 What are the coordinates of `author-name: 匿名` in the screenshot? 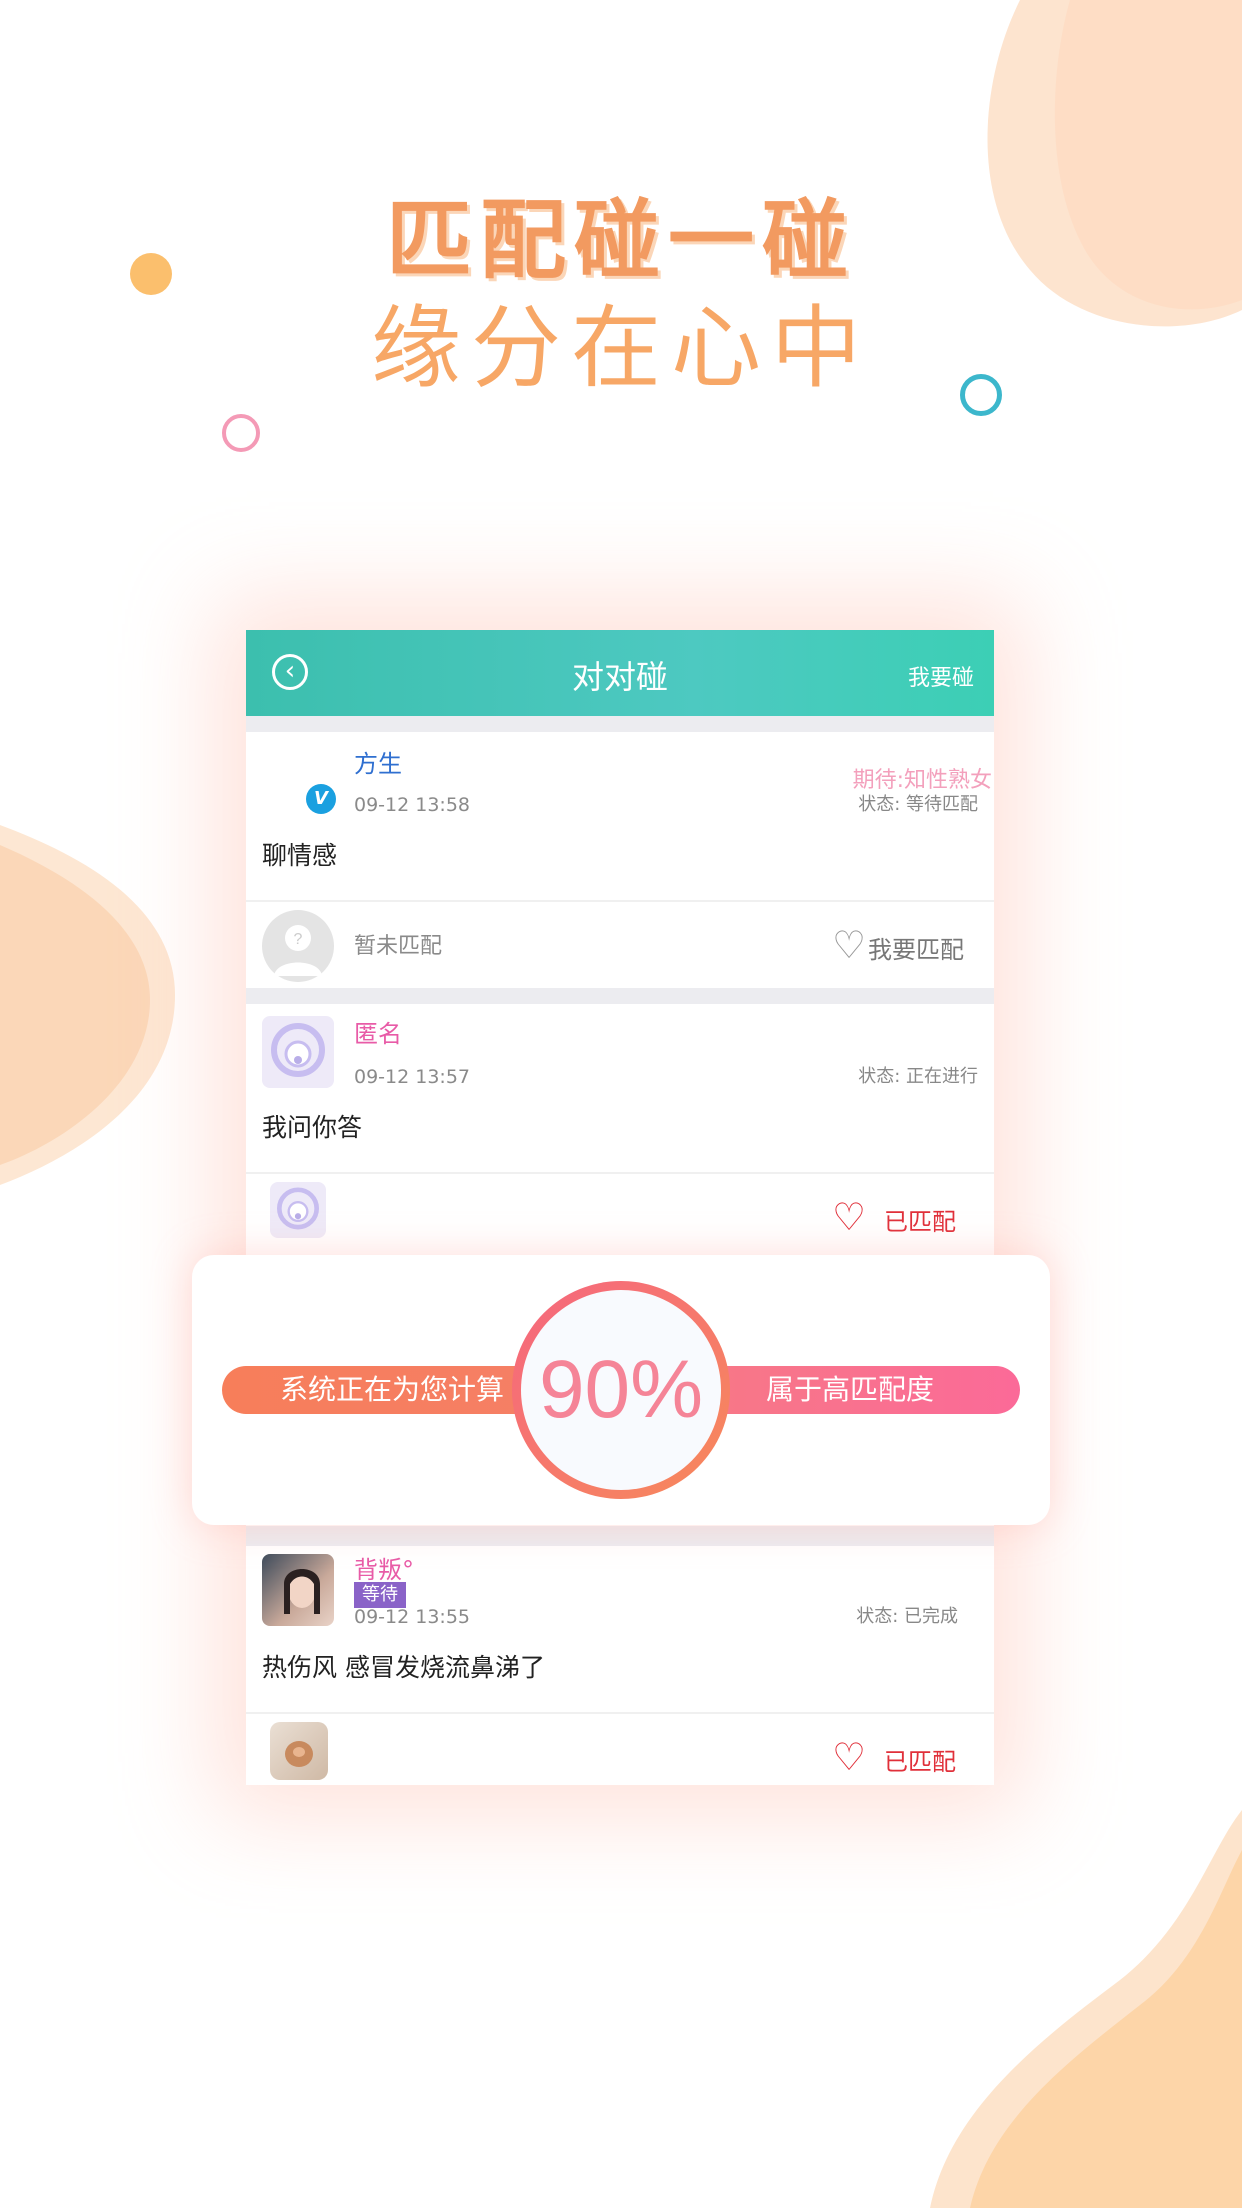 It's located at (378, 1031).